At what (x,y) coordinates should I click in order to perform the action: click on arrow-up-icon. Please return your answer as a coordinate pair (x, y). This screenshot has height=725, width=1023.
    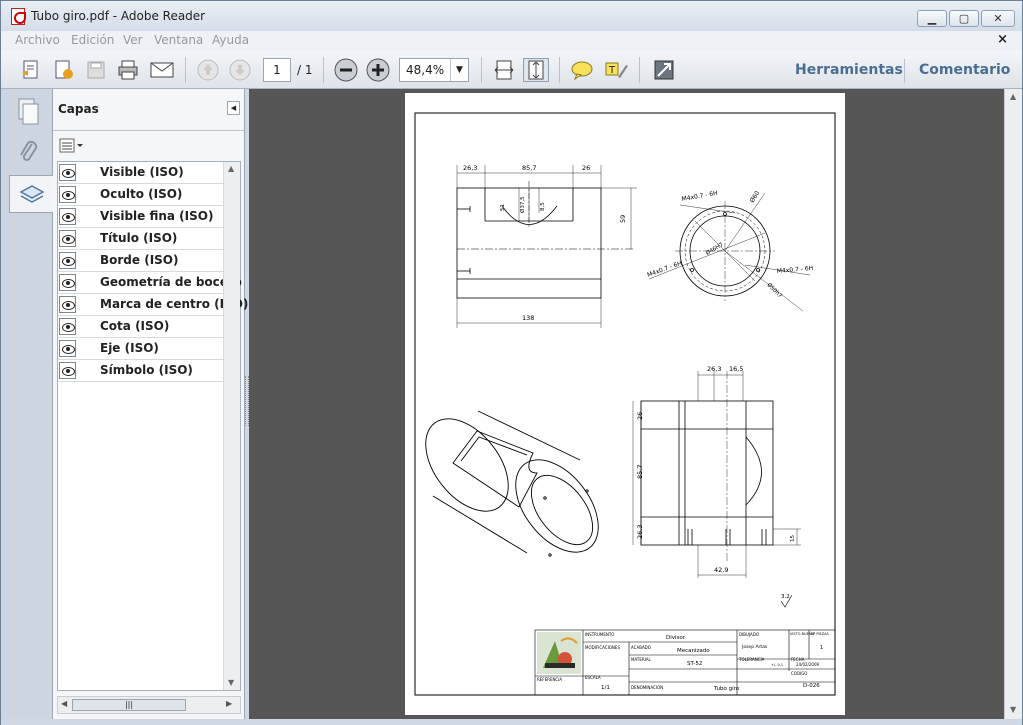
    Looking at the image, I should click on (208, 70).